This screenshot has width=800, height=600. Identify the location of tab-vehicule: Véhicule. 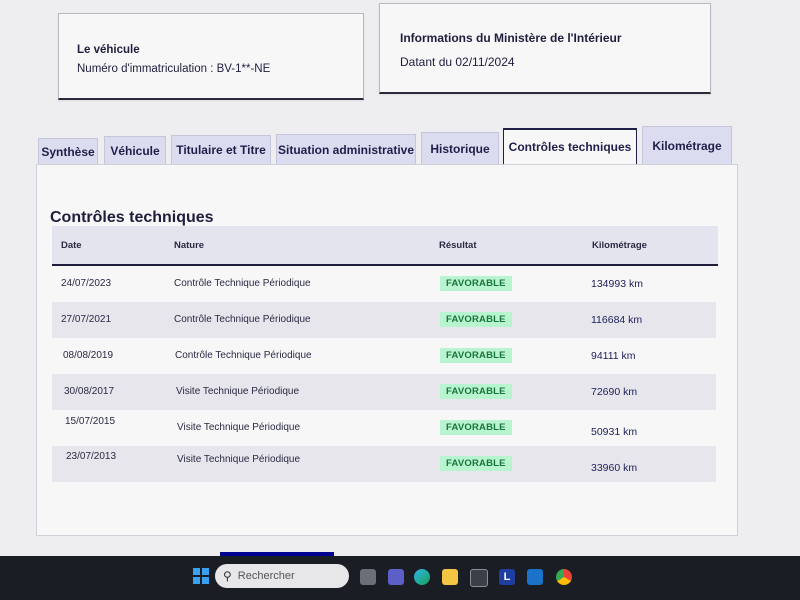
(135, 150).